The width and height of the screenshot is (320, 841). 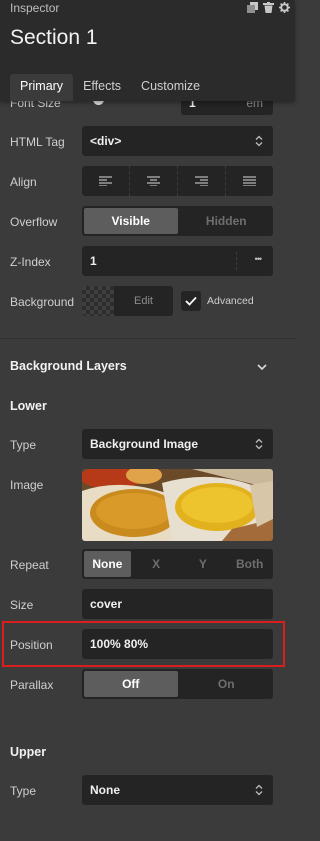 I want to click on upper-type-label: Type, so click(x=23, y=791).